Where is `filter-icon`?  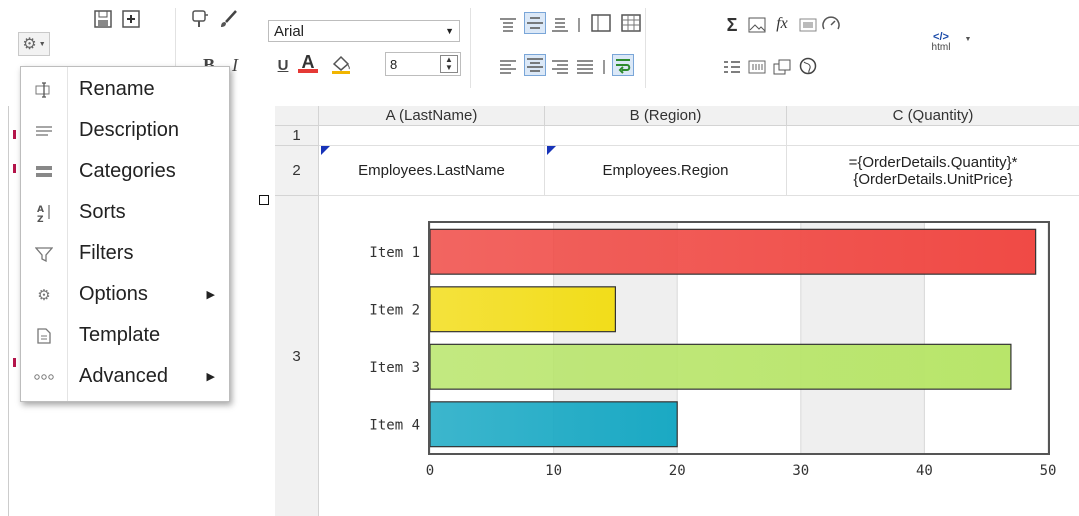
filter-icon is located at coordinates (44, 254).